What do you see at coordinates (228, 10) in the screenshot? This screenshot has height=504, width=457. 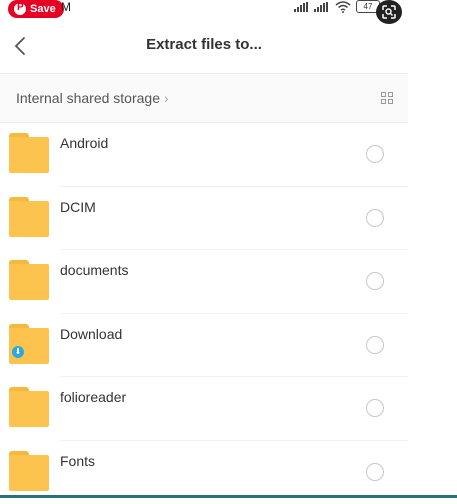 I see `status-bar: Save M 47` at bounding box center [228, 10].